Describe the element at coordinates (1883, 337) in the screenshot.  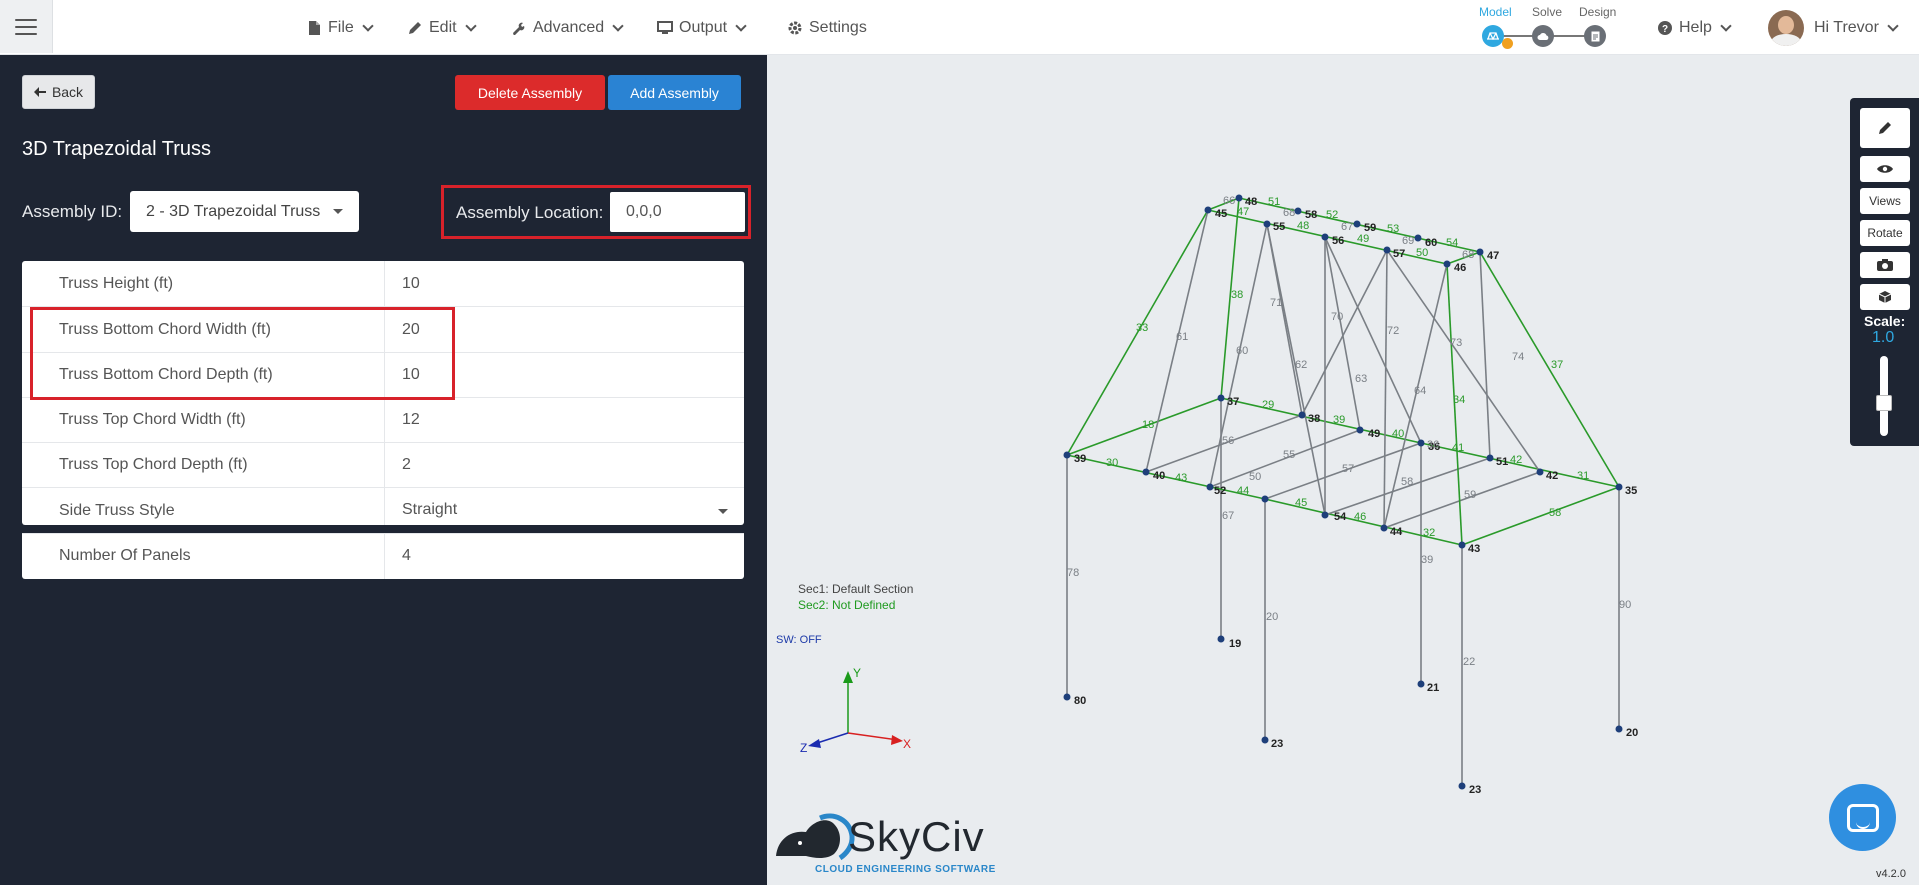
I see `scale-value: 1.0` at that location.